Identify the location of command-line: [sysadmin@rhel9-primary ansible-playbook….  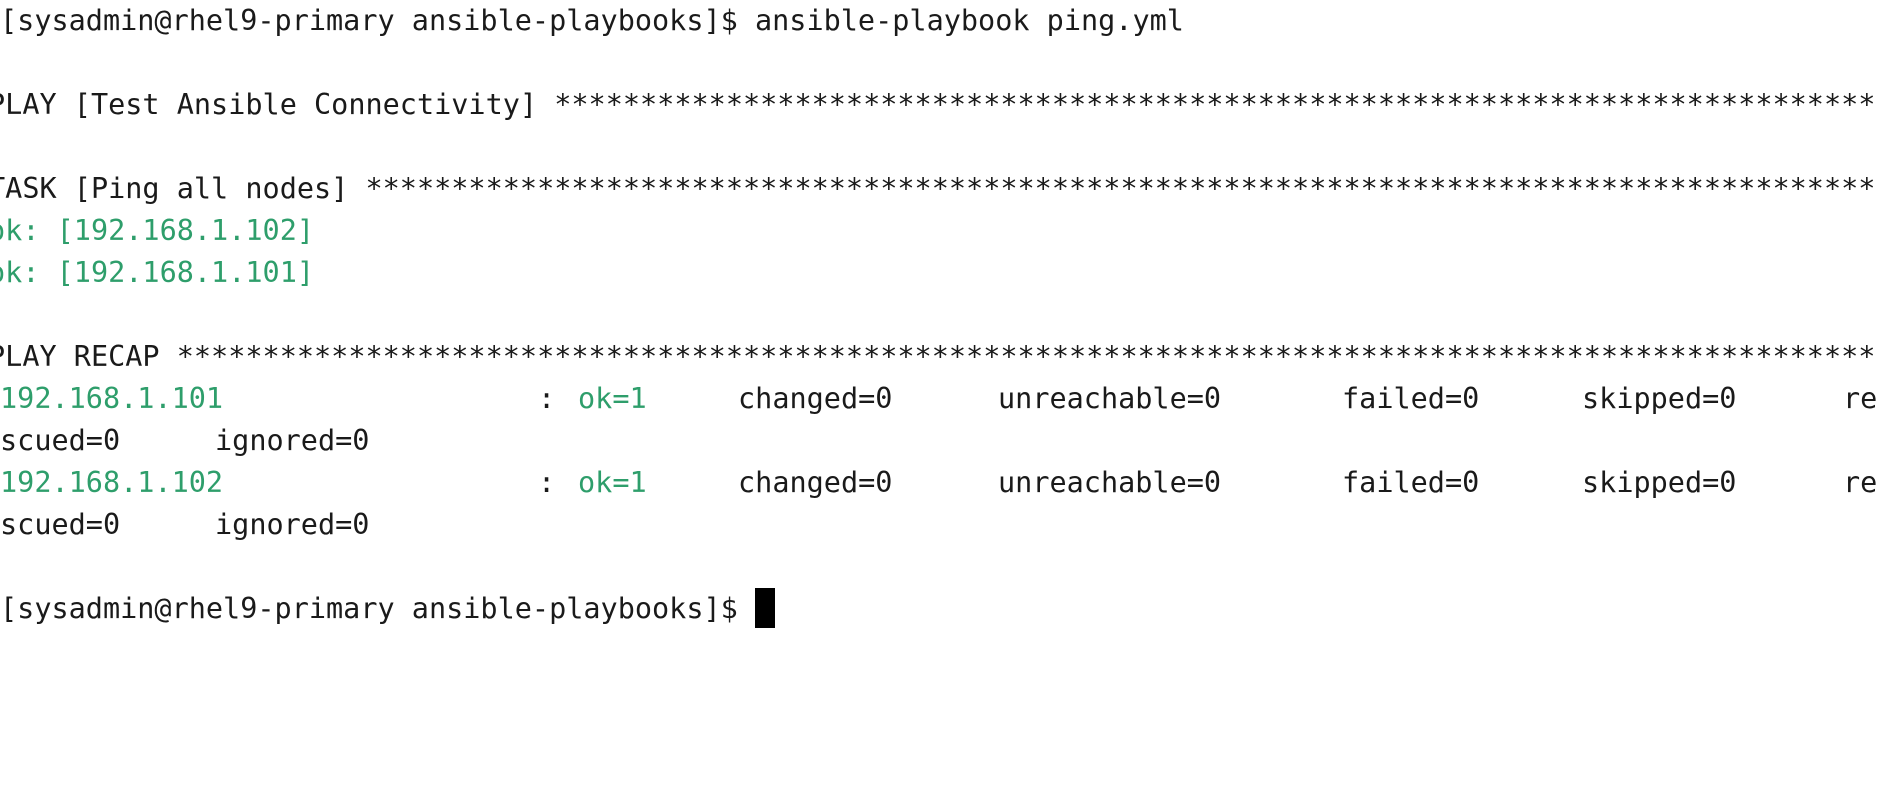
(942, 21).